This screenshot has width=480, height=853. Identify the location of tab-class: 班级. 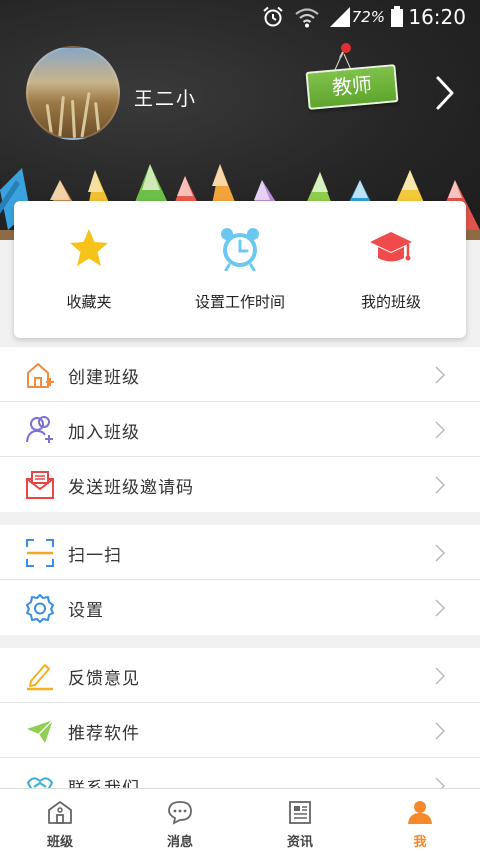
(60, 821).